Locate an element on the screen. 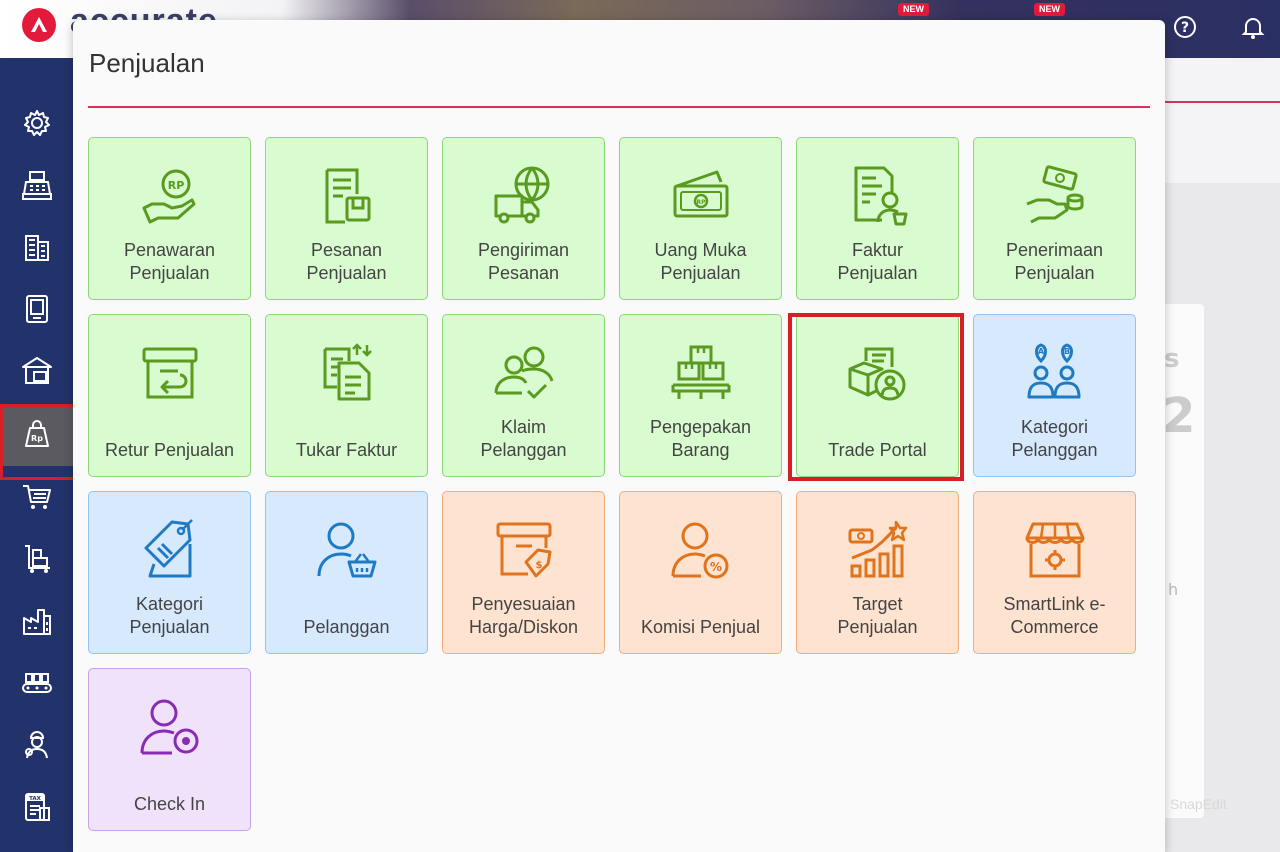  tile-faktur-penjualan: Faktur Penjualan is located at coordinates (877, 218).